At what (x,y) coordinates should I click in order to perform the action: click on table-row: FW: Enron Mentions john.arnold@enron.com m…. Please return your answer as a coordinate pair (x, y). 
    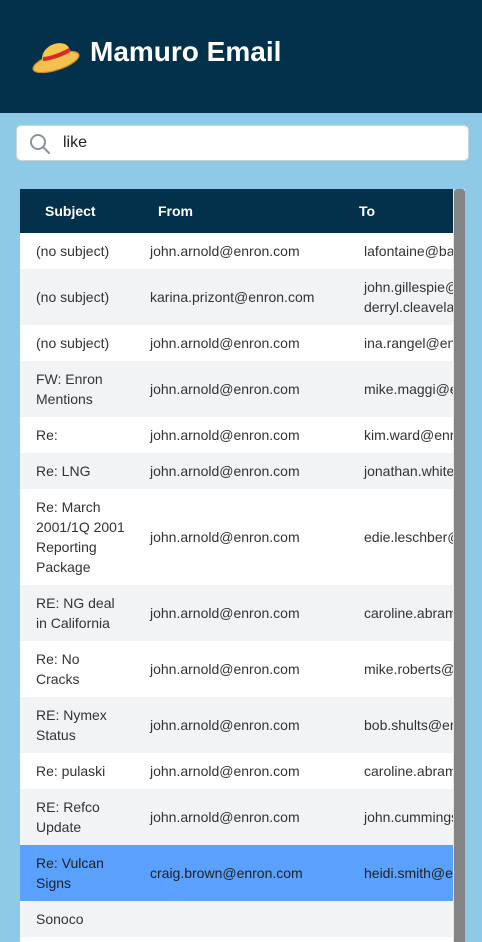
    Looking at the image, I should click on (242, 389).